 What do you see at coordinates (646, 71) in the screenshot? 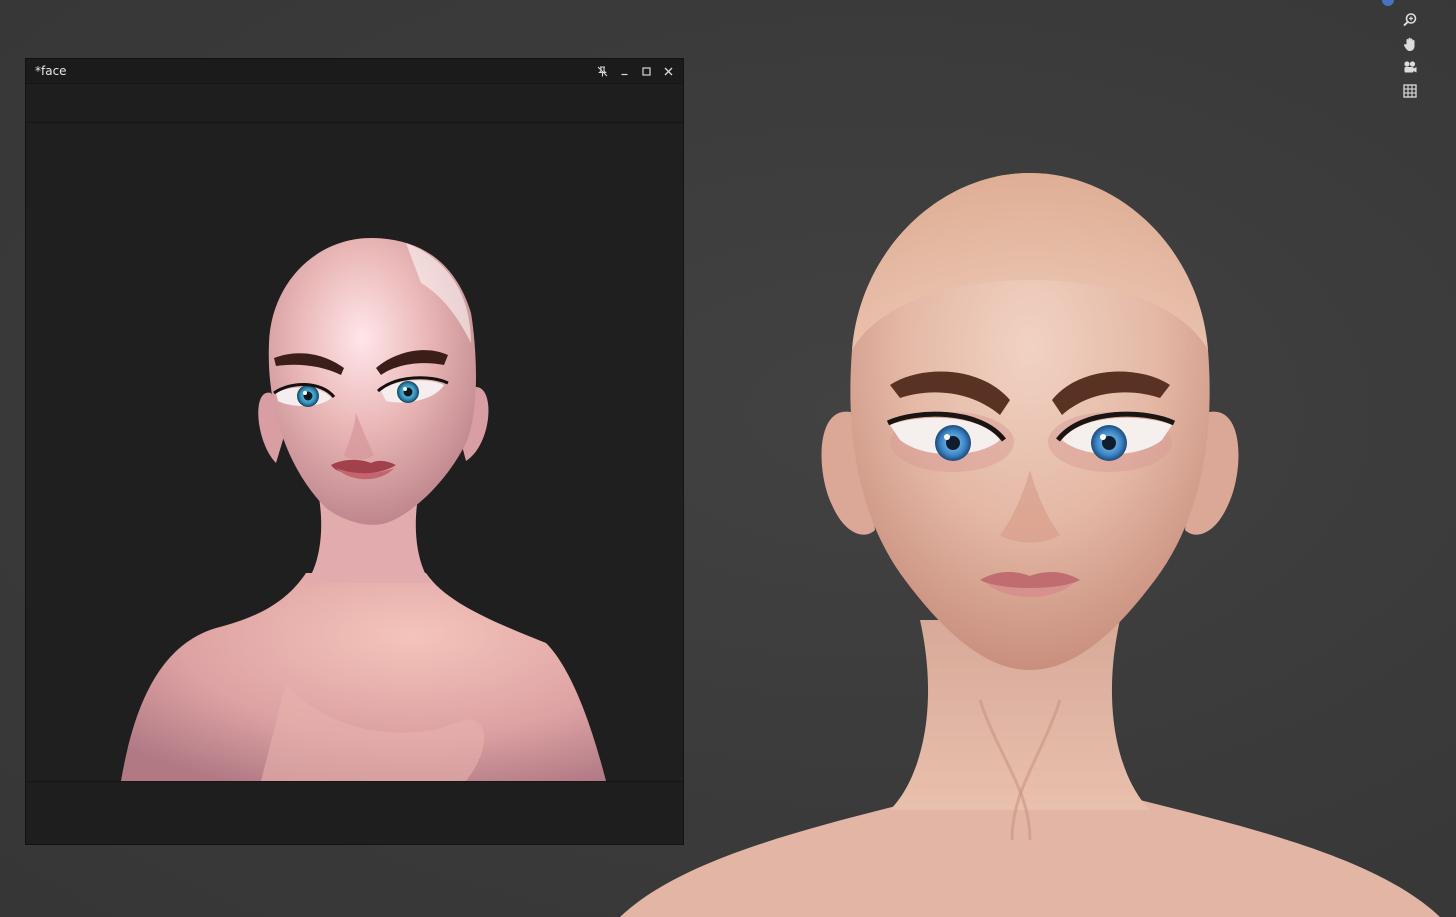
I see `maximize-icon` at bounding box center [646, 71].